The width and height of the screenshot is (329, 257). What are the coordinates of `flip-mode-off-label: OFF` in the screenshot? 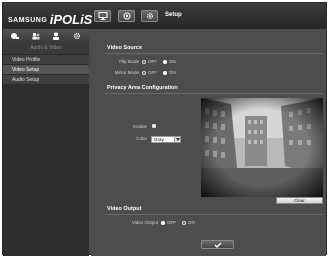 It's located at (152, 61).